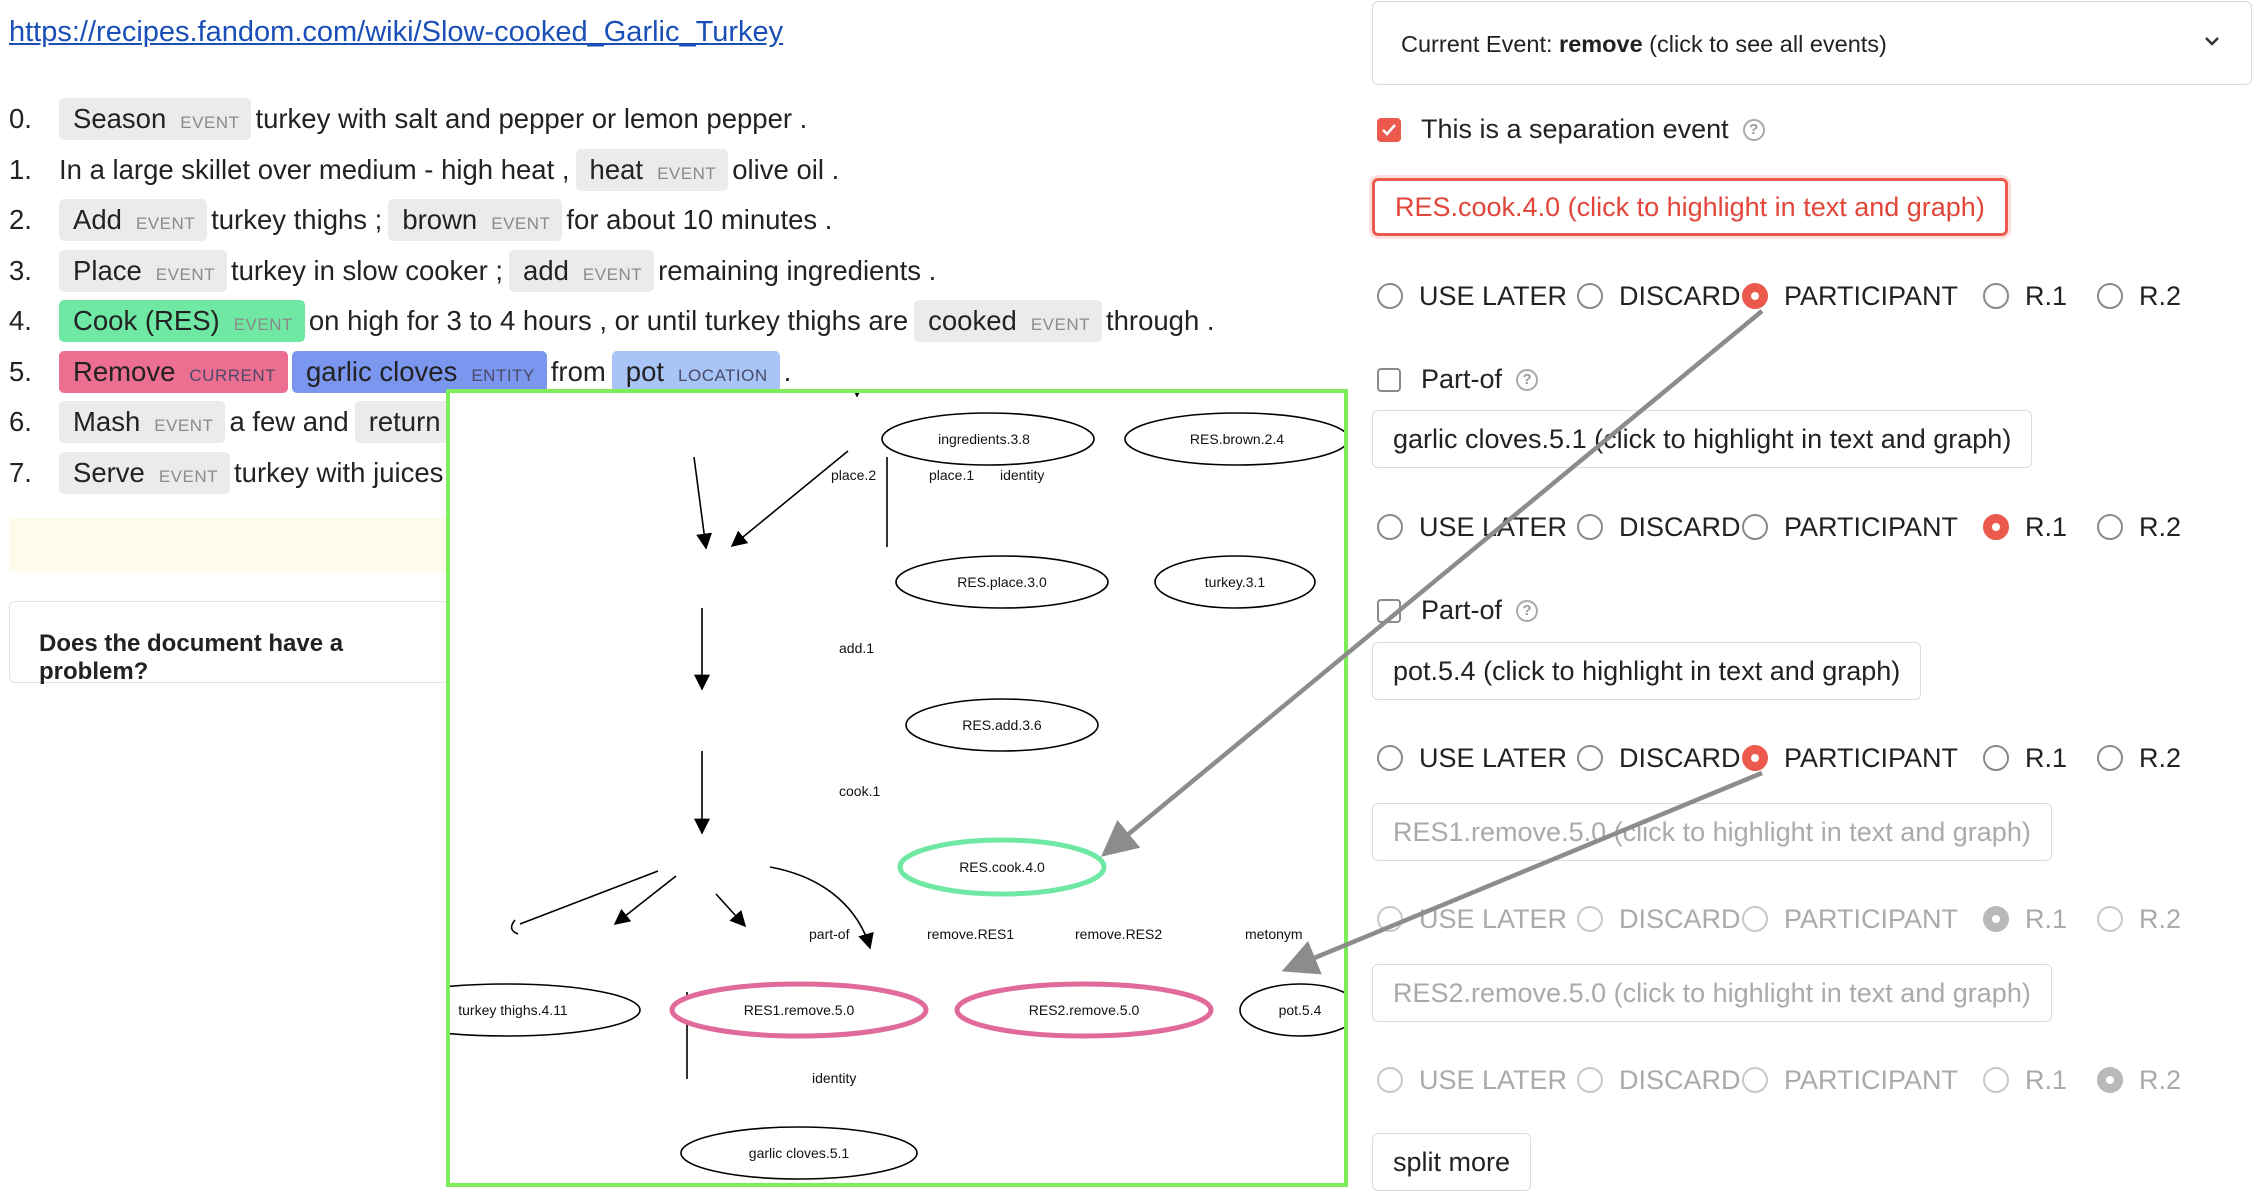 This screenshot has height=1204, width=2258. What do you see at coordinates (1452, 1162) in the screenshot?
I see `split-more-button: split more` at bounding box center [1452, 1162].